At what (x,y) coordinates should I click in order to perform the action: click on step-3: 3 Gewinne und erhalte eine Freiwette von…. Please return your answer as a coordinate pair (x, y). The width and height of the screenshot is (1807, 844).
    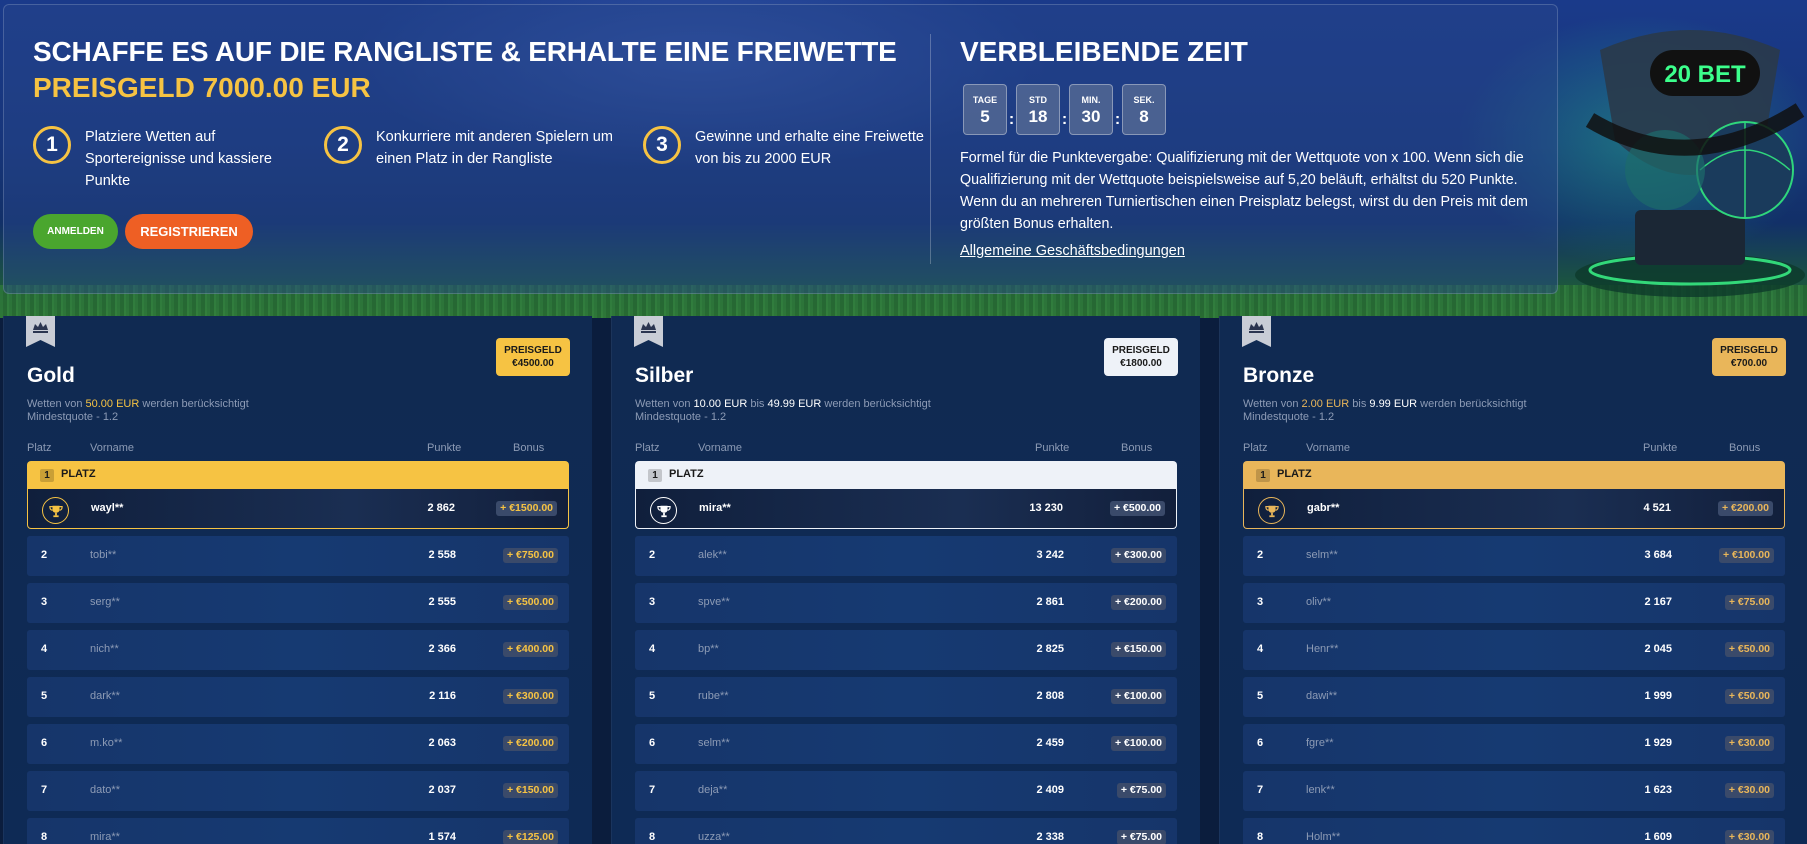
    Looking at the image, I should click on (784, 148).